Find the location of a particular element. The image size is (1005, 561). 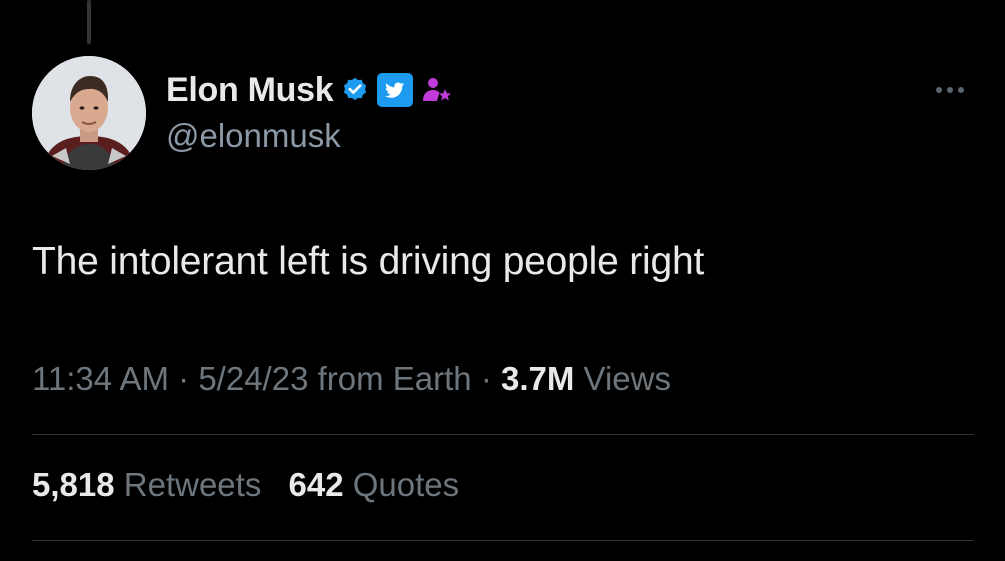

views-count: 3.7M is located at coordinates (537, 378).